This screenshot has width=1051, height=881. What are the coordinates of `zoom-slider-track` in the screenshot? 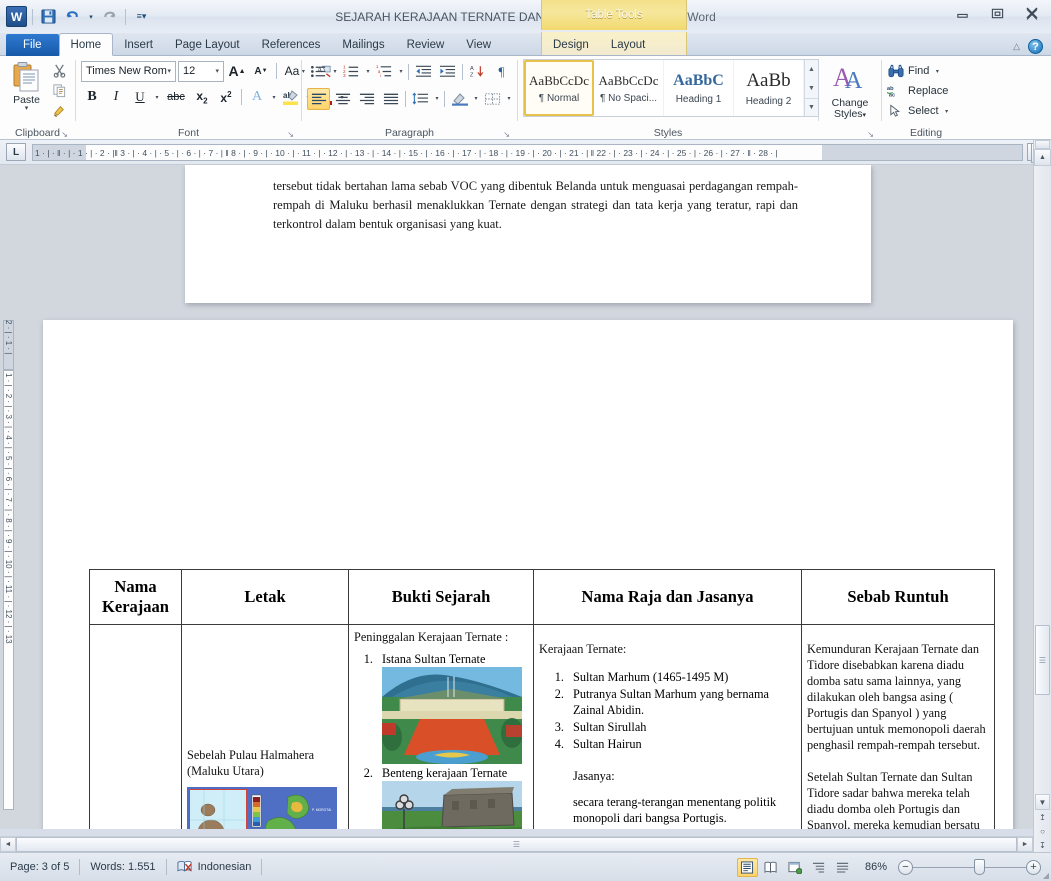 It's located at (969, 866).